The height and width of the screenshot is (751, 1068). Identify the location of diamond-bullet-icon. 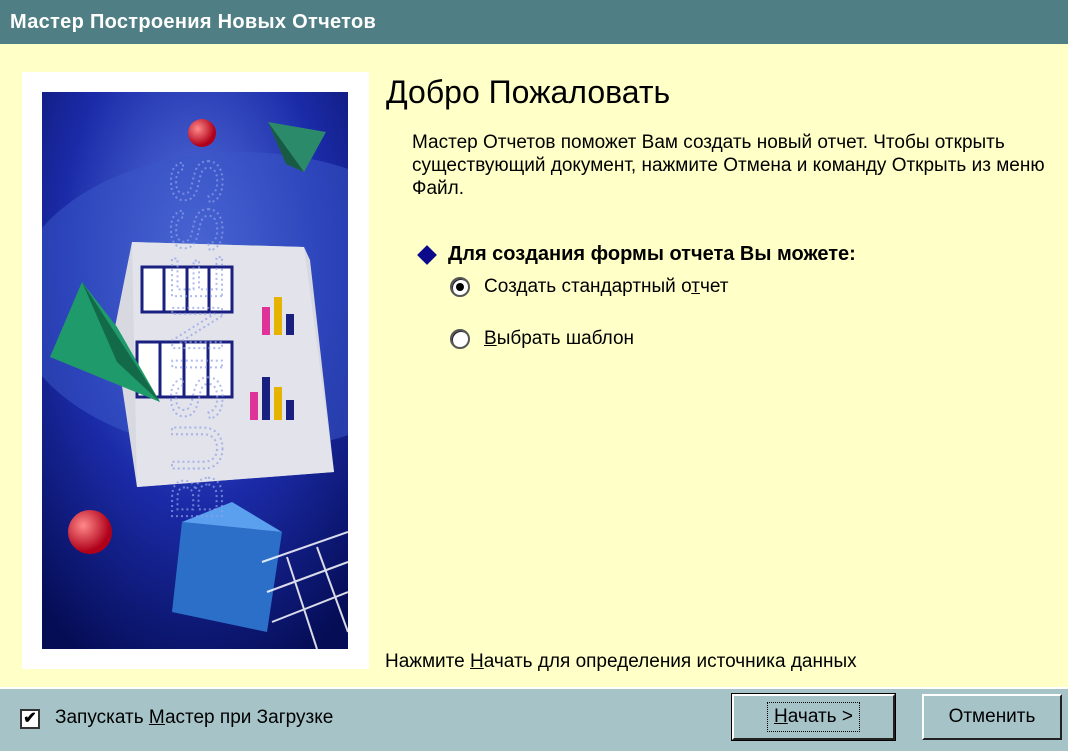
(427, 254).